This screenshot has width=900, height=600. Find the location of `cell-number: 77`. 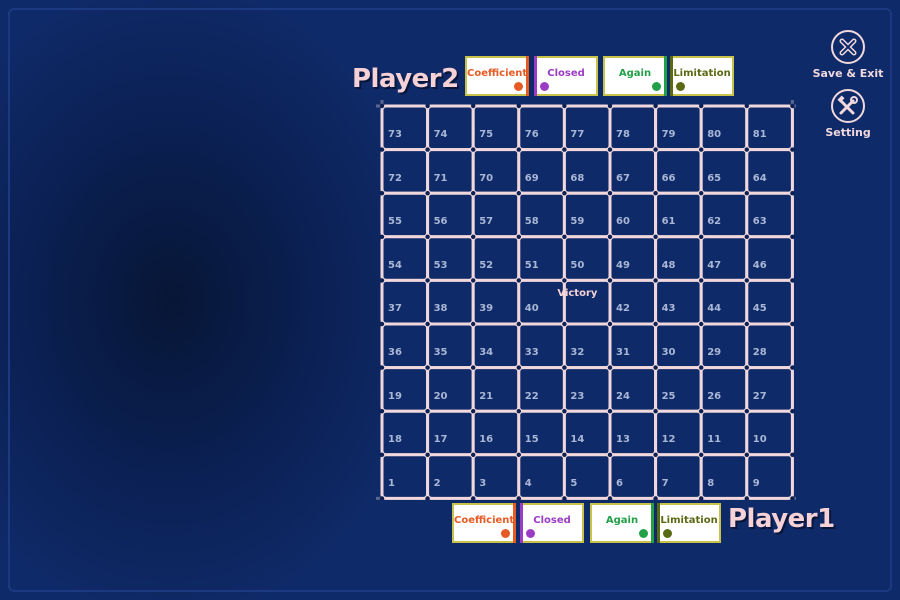

cell-number: 77 is located at coordinates (577, 134).